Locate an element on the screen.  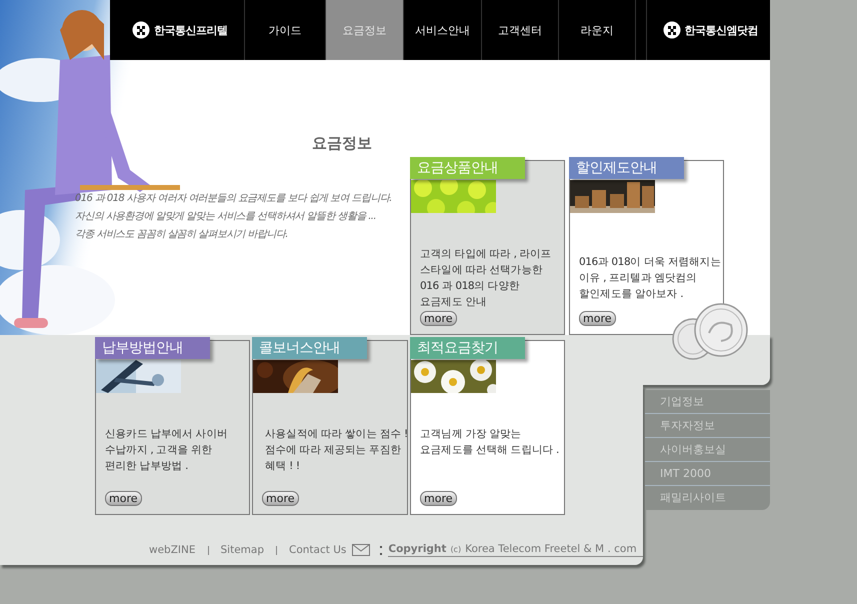
copyright-mark: (c) is located at coordinates (456, 549).